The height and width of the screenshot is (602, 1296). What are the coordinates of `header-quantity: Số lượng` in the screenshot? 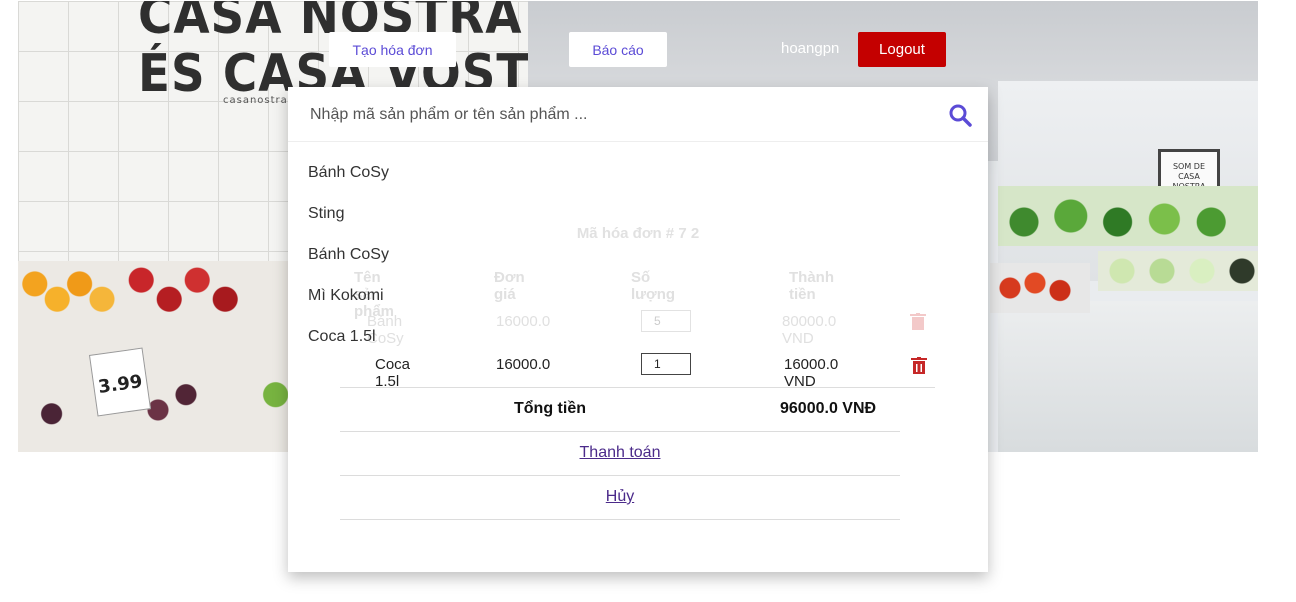 It's located at (653, 286).